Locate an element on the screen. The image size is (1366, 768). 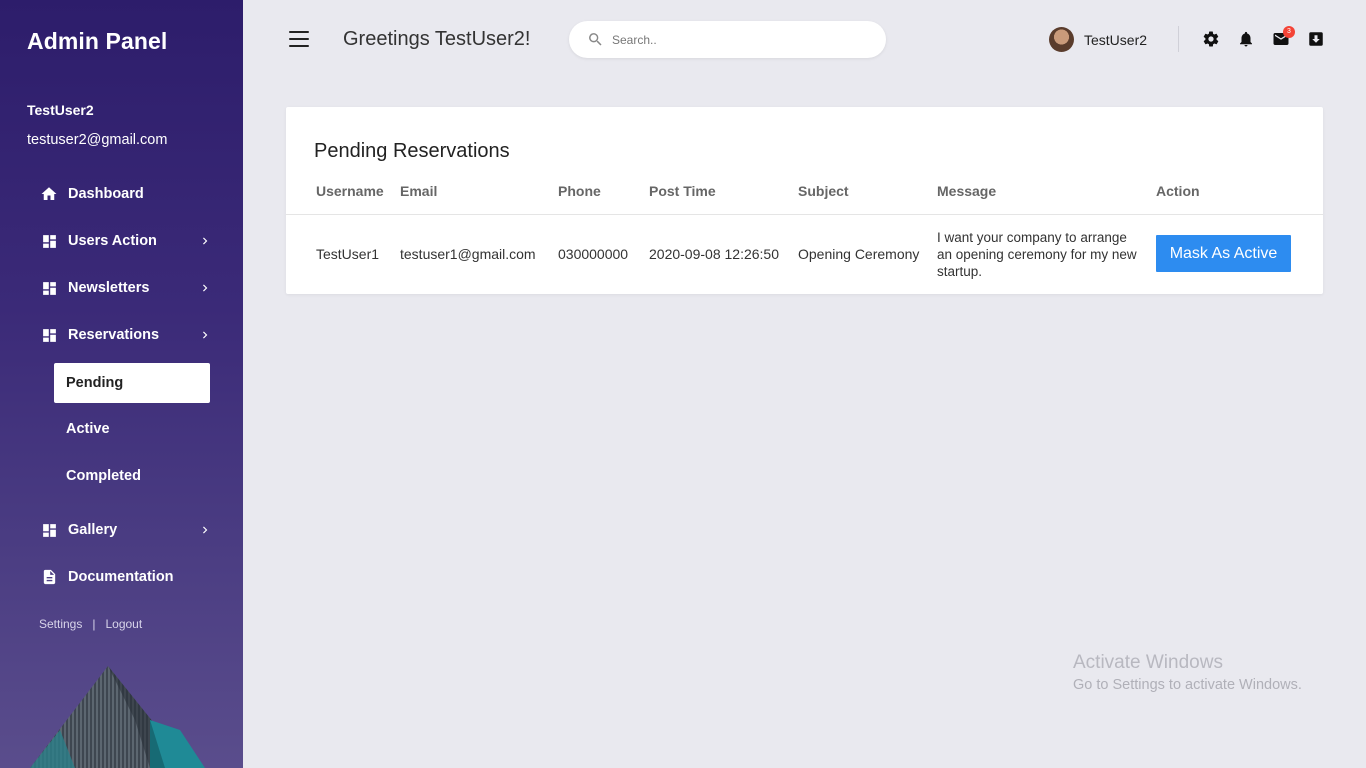
sidebar-subitem-completed: Completed is located at coordinates (132, 476).